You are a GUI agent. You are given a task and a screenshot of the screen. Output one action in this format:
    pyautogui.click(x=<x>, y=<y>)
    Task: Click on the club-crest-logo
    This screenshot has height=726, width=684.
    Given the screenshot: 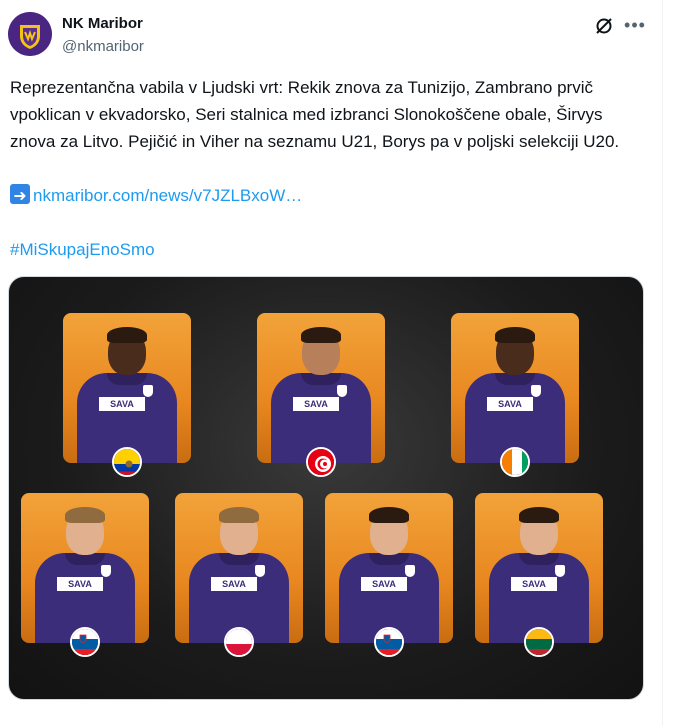 What is the action you would take?
    pyautogui.click(x=30, y=34)
    